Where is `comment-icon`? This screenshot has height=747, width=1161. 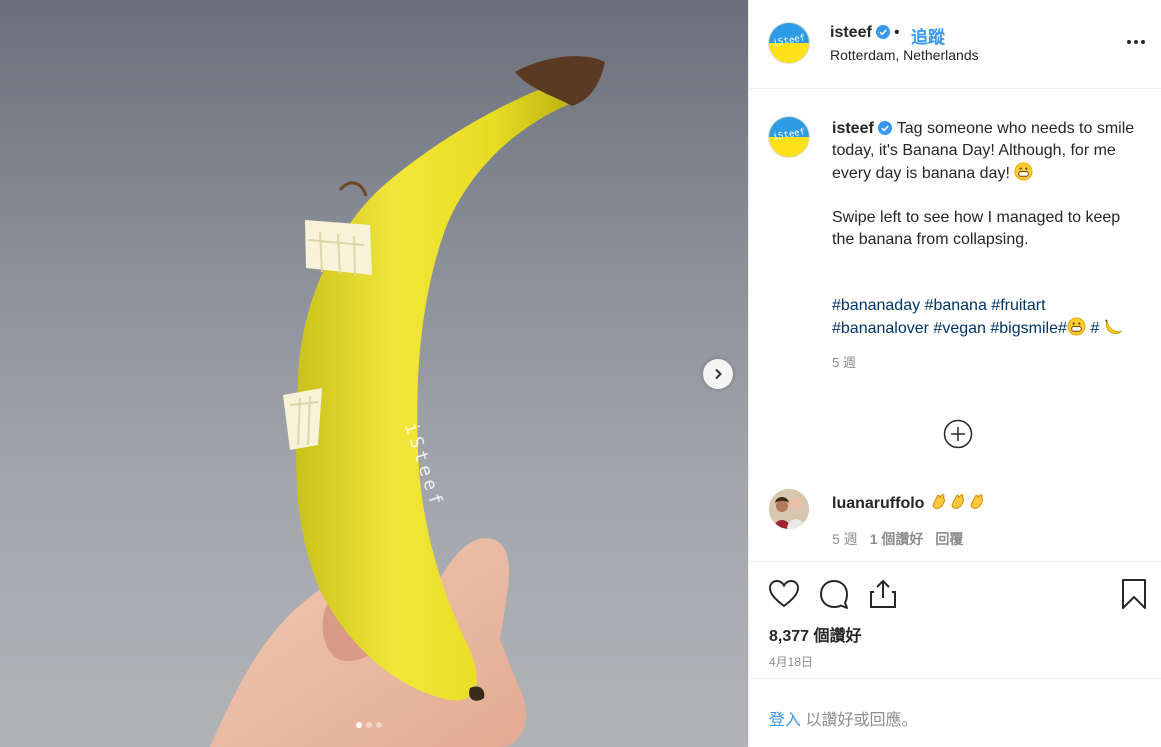
comment-icon is located at coordinates (834, 594).